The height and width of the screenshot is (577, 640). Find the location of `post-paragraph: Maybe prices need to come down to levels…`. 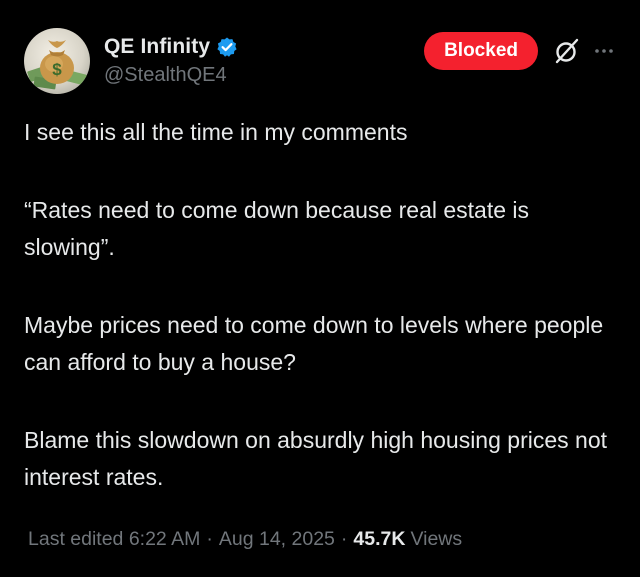

post-paragraph: Maybe prices need to come down to levels… is located at coordinates (314, 343).